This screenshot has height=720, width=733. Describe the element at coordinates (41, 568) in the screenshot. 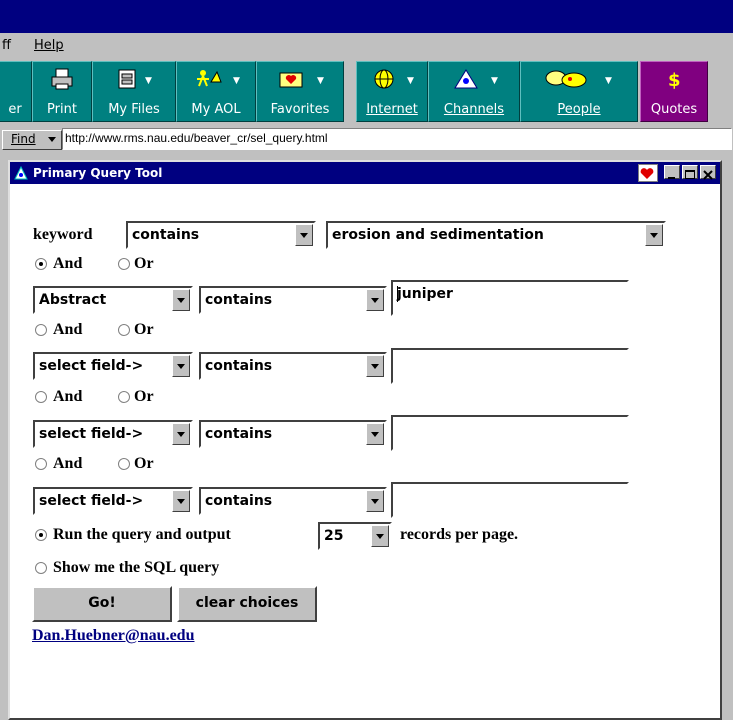

I see `show-sql-radio` at that location.